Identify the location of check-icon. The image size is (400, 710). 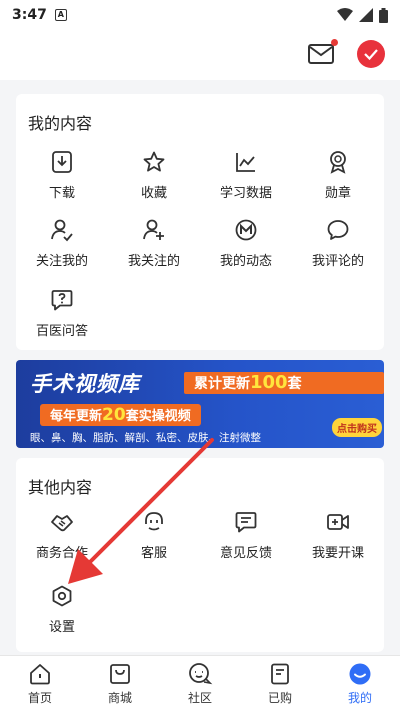
(371, 55).